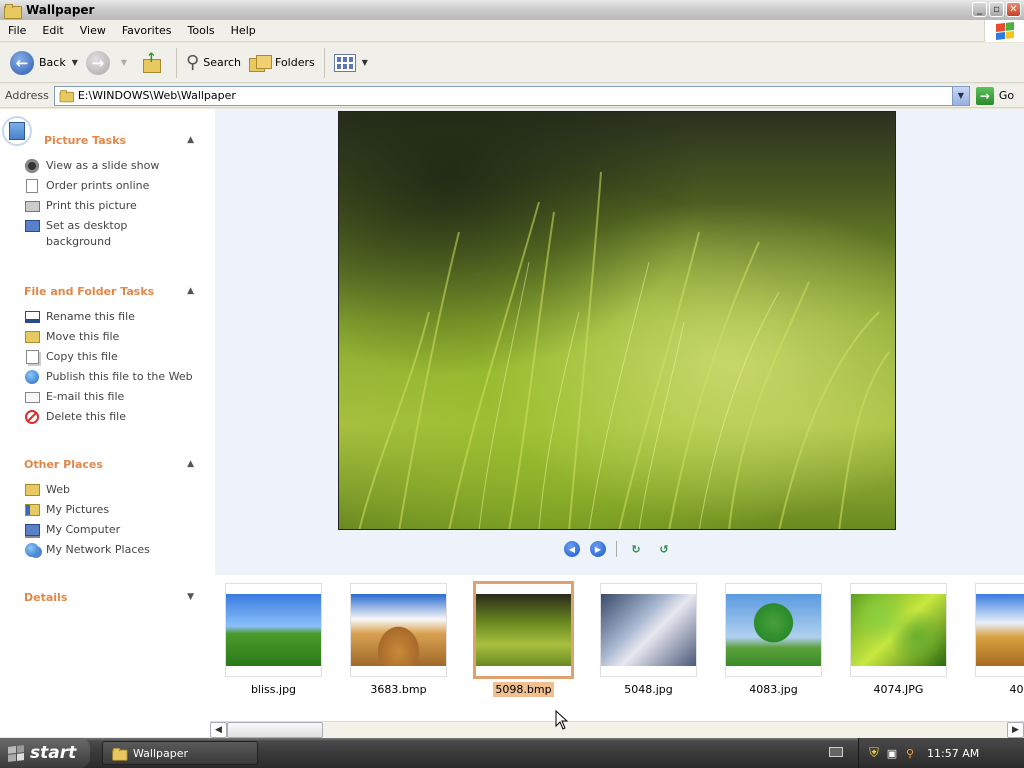 This screenshot has height=768, width=1024. Describe the element at coordinates (111, 377) in the screenshot. I see `task-publish: Publish this file to the Web` at that location.